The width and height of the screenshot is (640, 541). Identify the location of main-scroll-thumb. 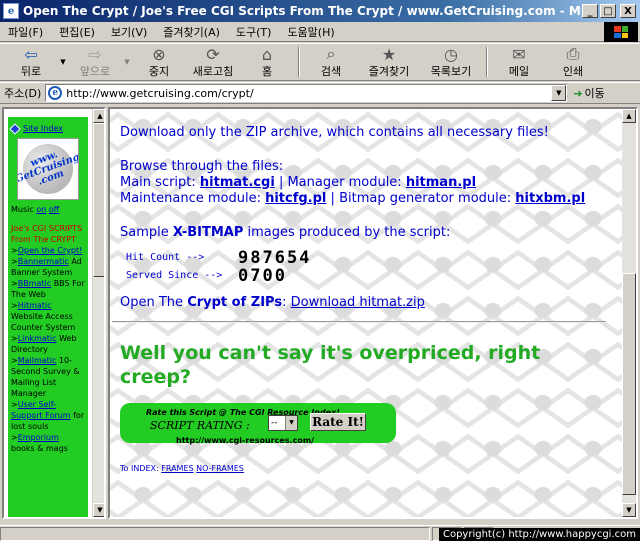
(629, 384).